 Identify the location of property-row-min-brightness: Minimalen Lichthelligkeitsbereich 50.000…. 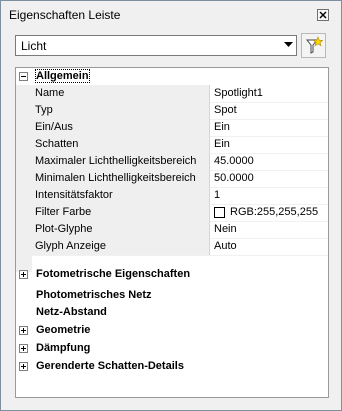
(180, 179).